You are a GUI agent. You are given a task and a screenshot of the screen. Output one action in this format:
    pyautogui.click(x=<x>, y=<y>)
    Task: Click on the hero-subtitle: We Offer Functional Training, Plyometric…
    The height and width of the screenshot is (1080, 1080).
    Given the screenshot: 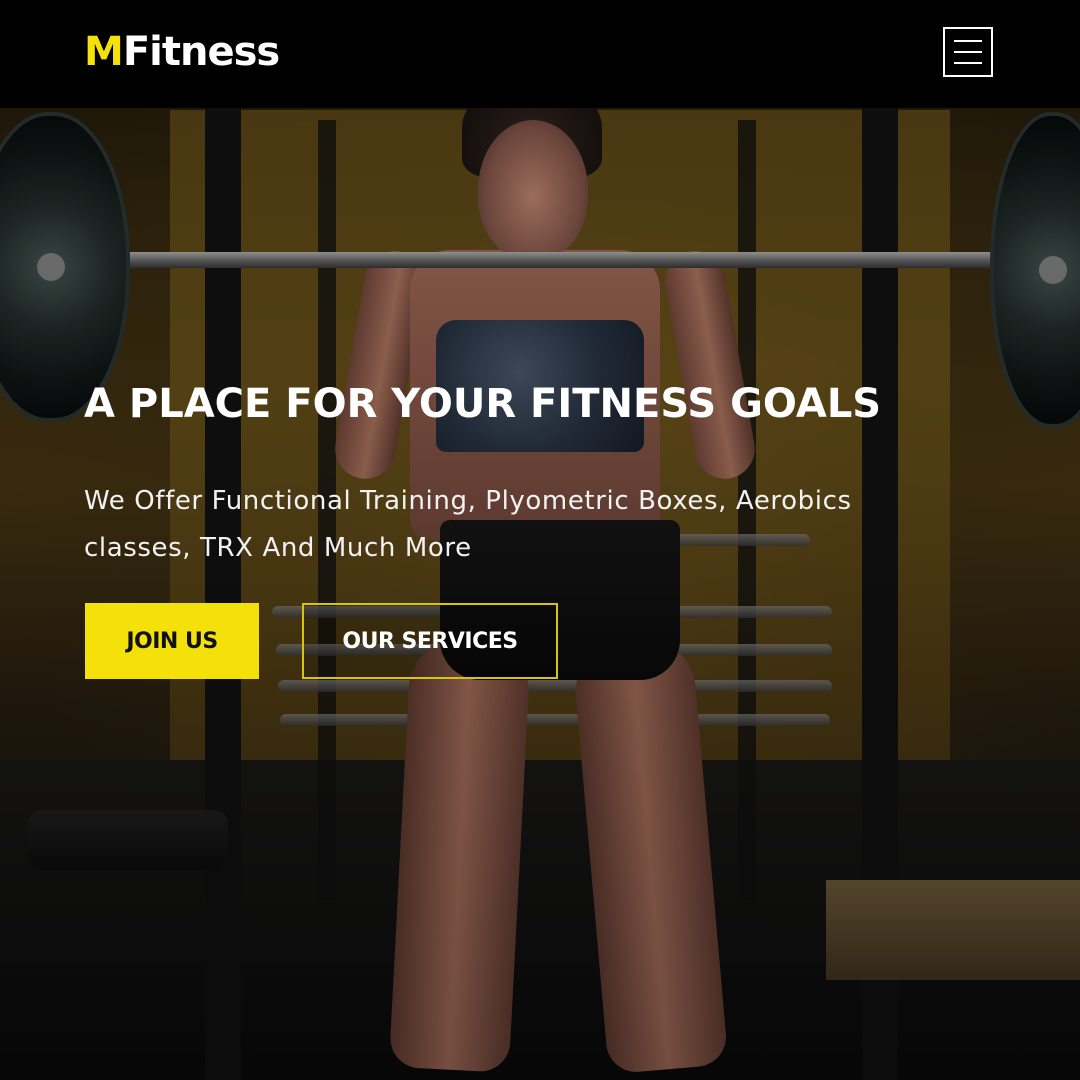 What is the action you would take?
    pyautogui.click(x=549, y=525)
    